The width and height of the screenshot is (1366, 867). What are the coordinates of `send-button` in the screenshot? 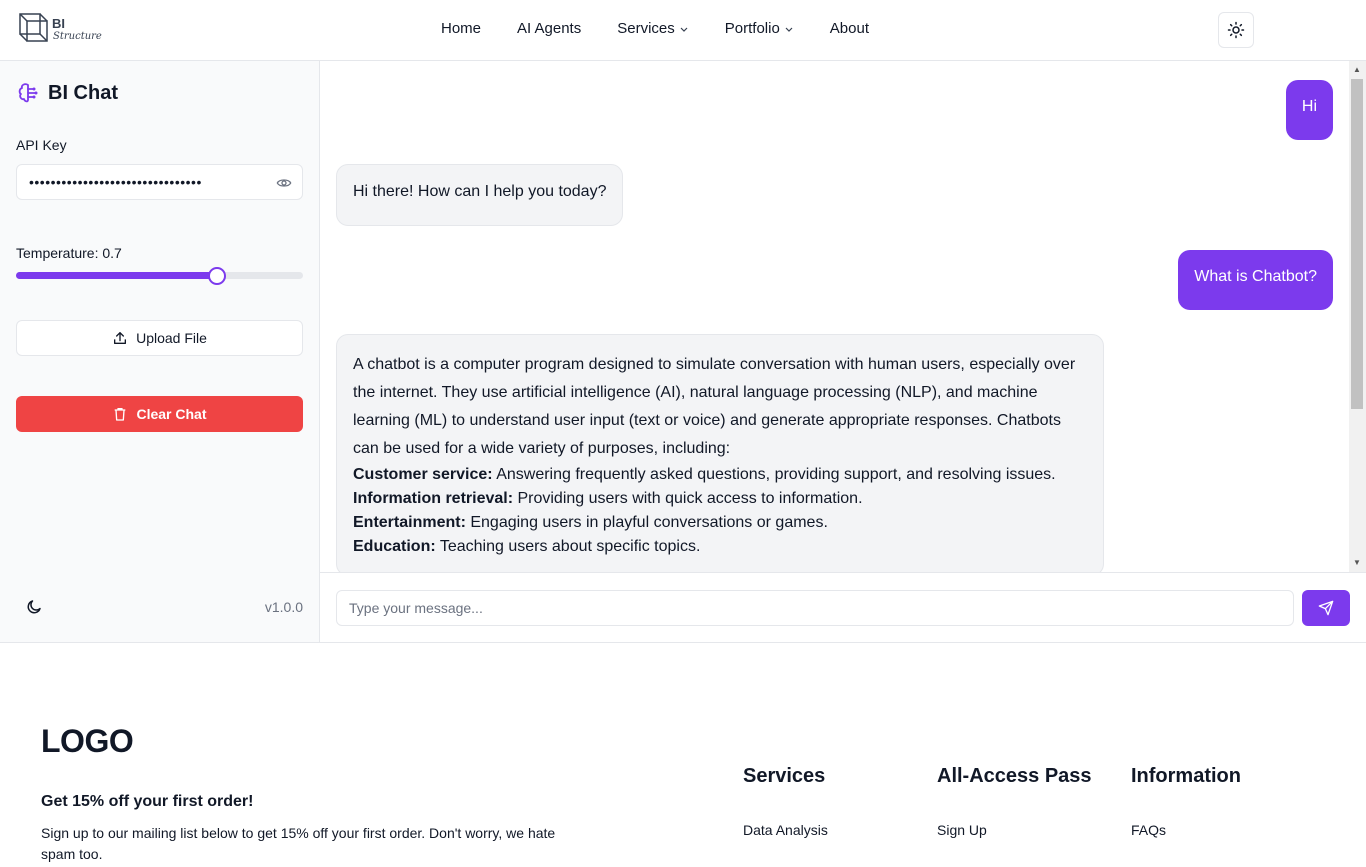 It's located at (1326, 608).